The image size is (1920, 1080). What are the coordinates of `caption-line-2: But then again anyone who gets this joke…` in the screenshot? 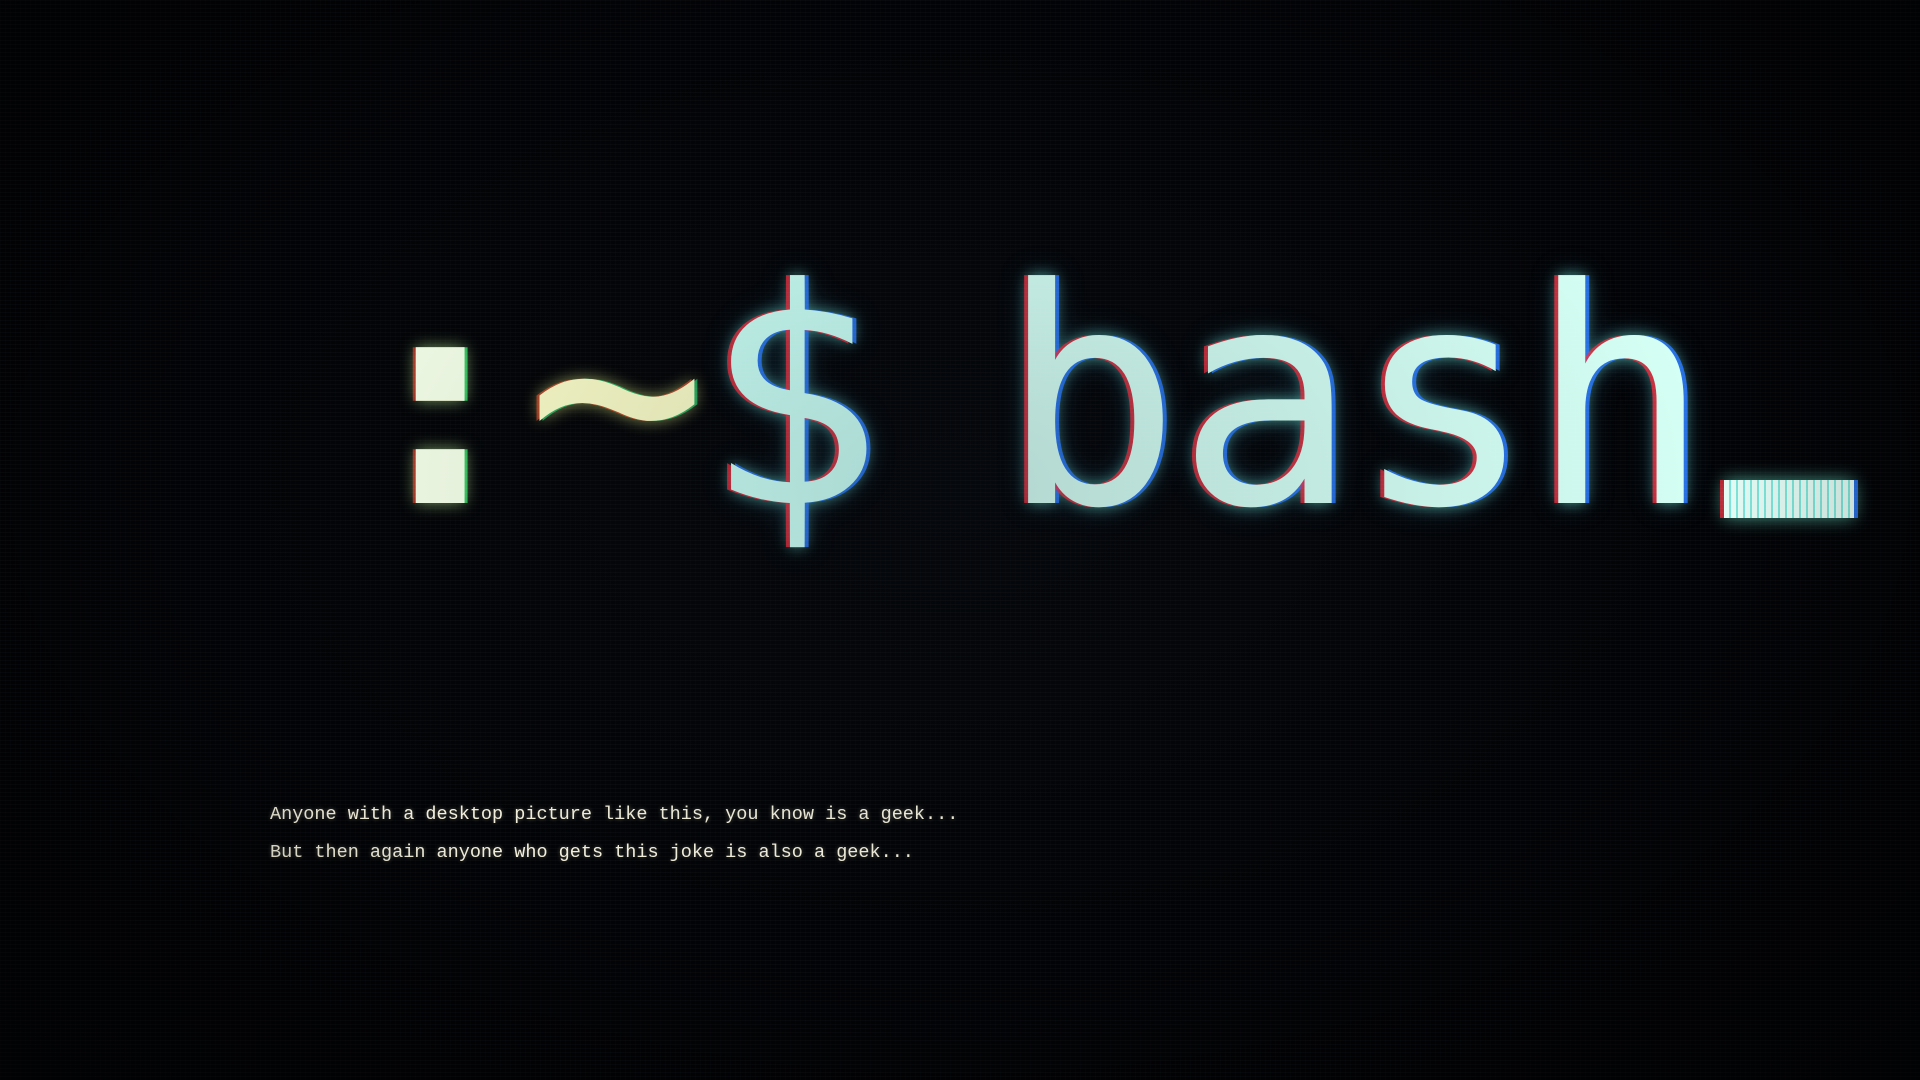 It's located at (592, 852).